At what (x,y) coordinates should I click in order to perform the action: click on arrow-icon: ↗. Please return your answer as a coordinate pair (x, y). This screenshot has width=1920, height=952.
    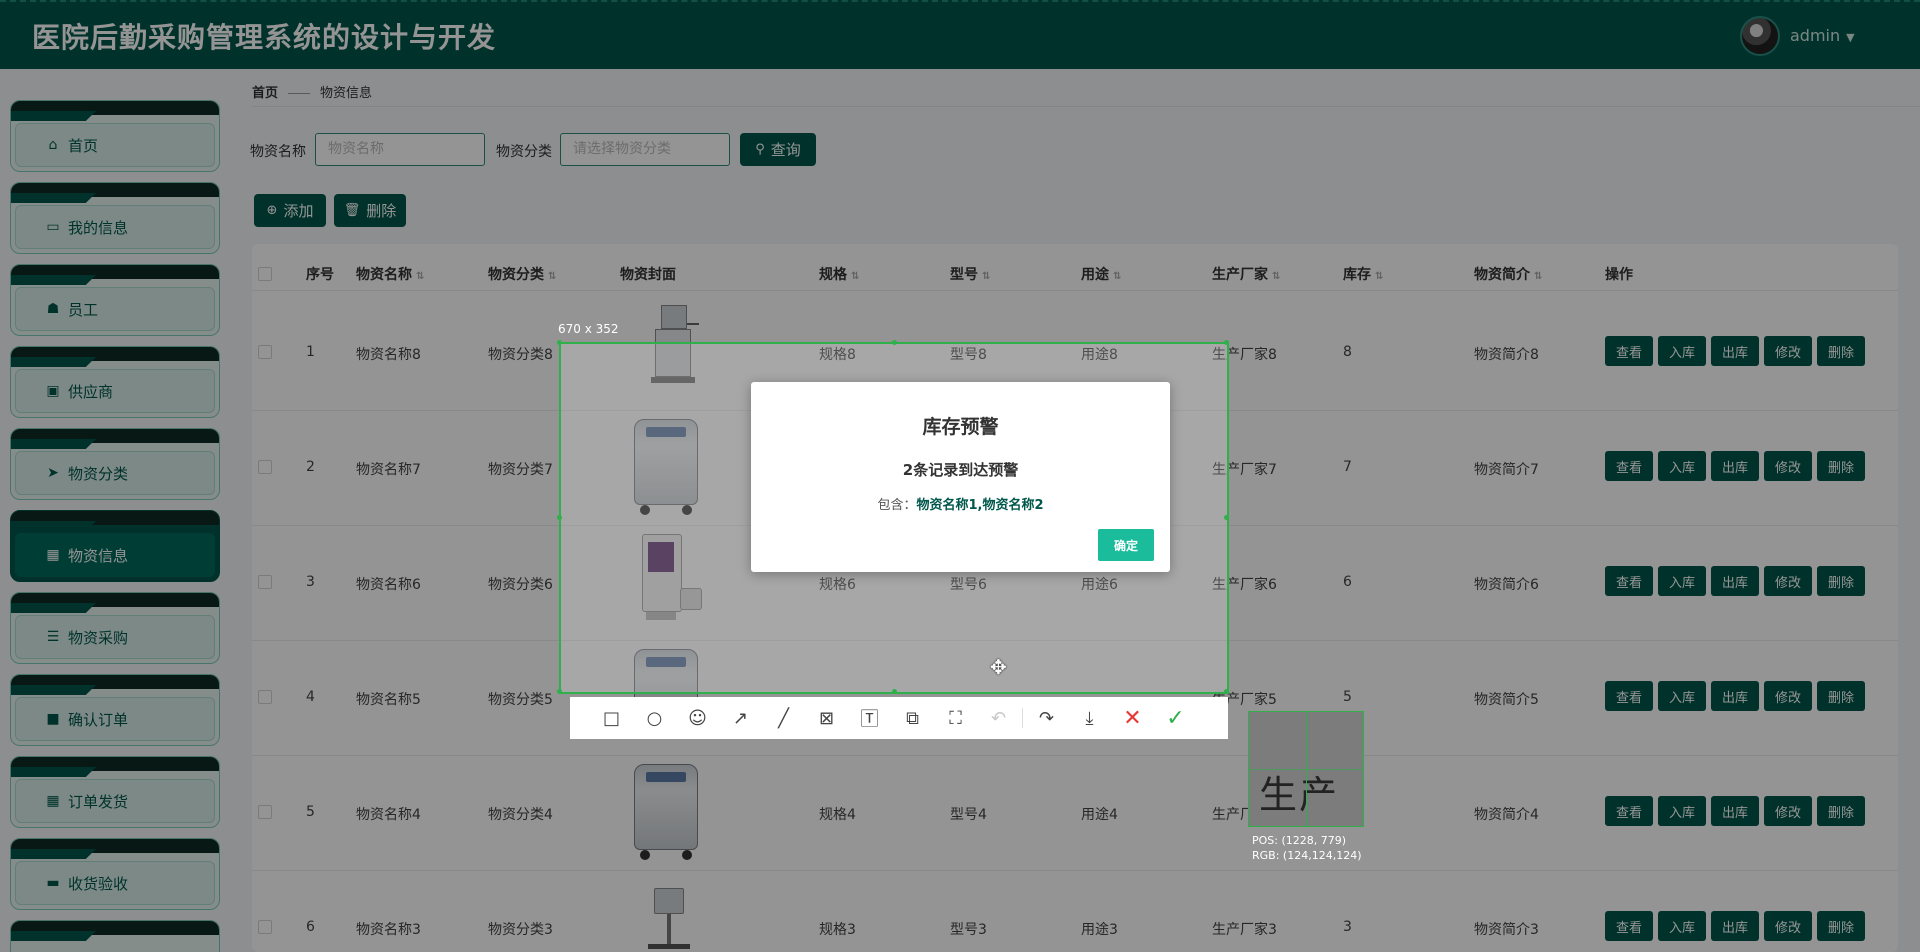
    Looking at the image, I should click on (740, 718).